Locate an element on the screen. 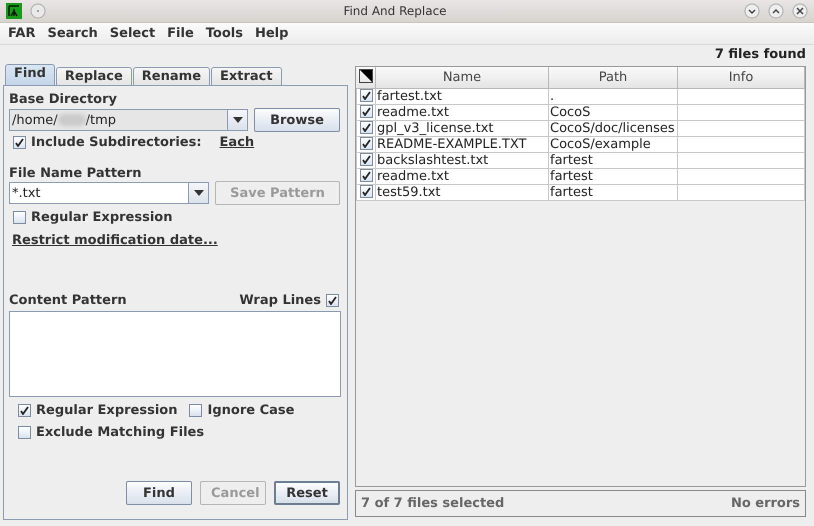 This screenshot has width=814, height=526. table-cell: CocoS/example is located at coordinates (613, 144).